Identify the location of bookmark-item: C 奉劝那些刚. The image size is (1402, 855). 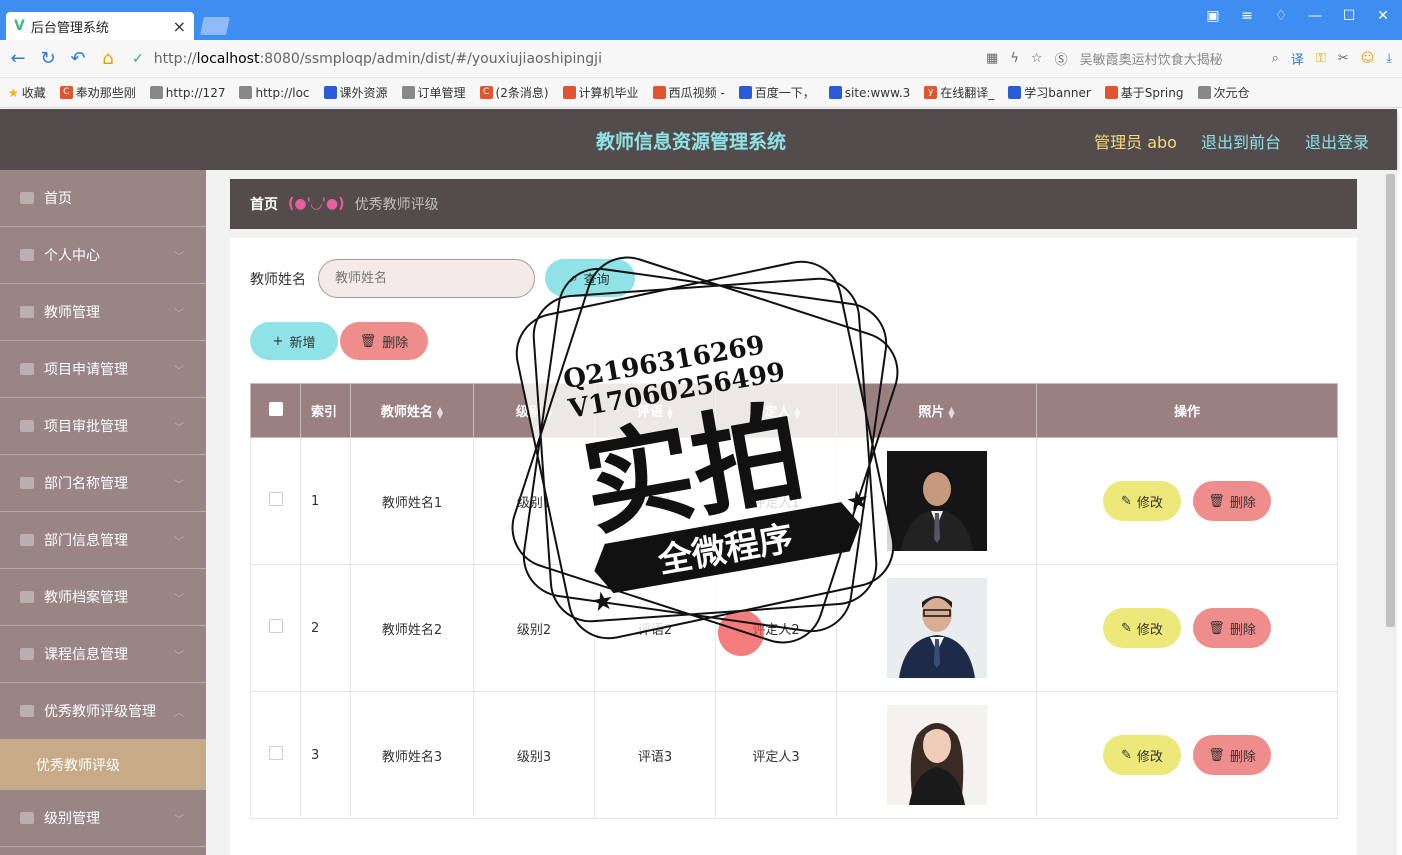
(97, 92).